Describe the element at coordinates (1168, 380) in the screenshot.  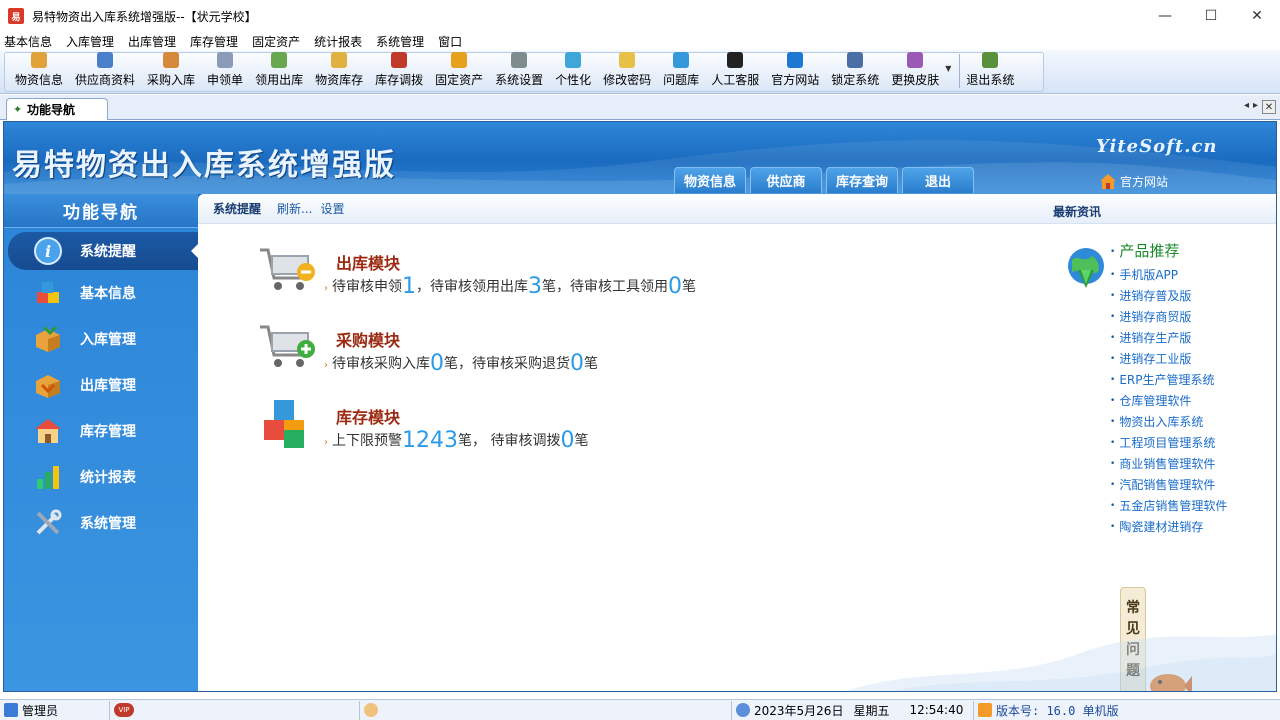
I see `news-link: • ERP生产管理系统` at that location.